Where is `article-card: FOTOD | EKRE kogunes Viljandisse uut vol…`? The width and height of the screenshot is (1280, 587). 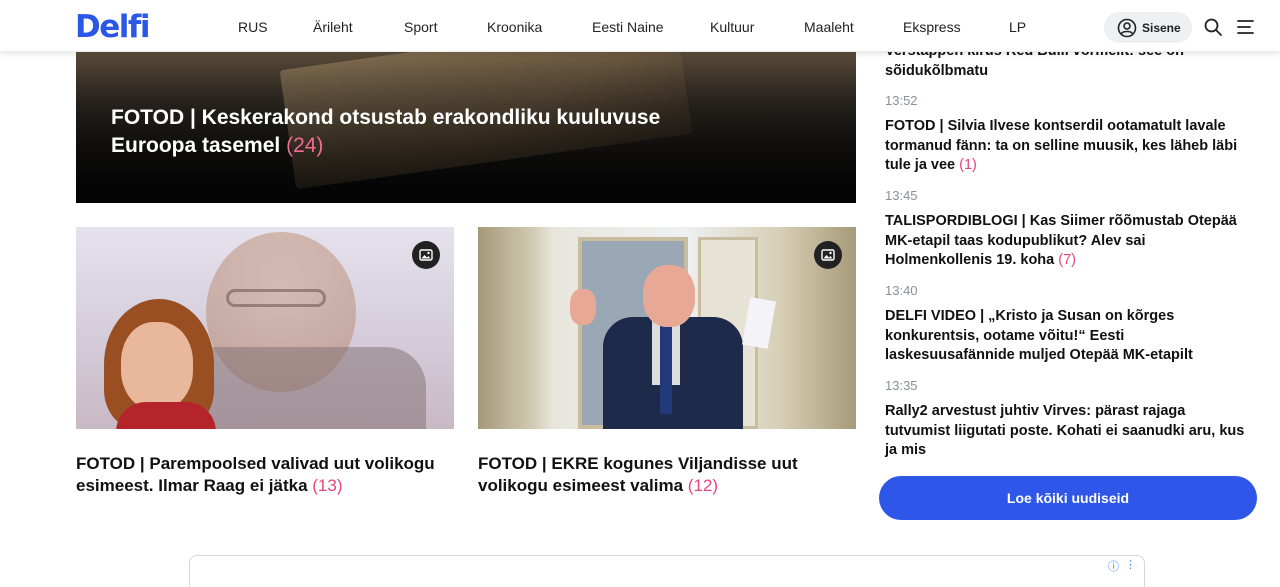
article-card: FOTOD | EKRE kogunes Viljandisse uut vol… is located at coordinates (667, 361).